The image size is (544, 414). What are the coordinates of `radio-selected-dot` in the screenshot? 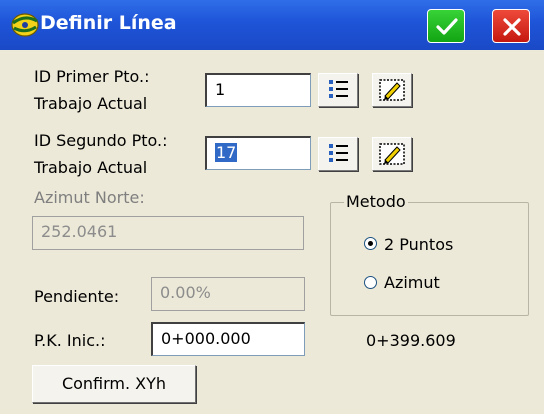 It's located at (370, 243).